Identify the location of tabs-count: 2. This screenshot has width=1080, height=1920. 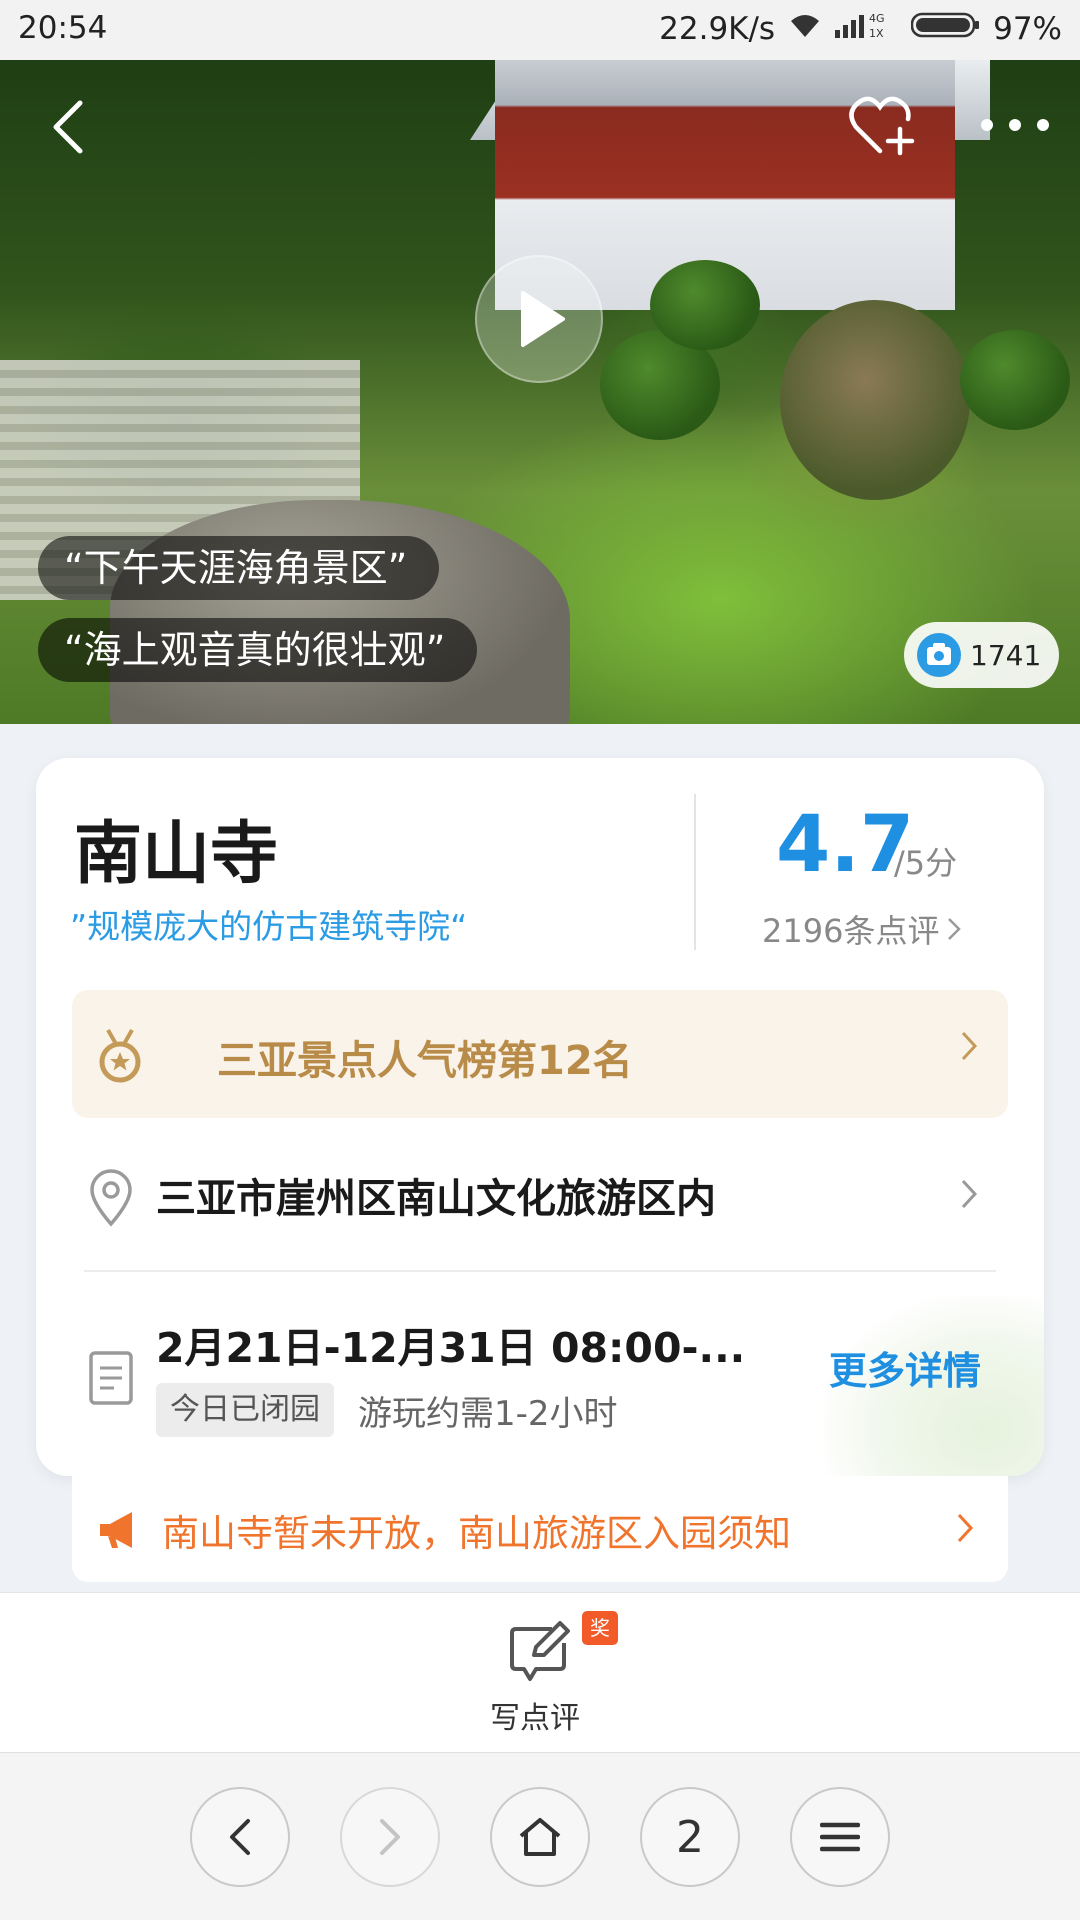
(690, 1837).